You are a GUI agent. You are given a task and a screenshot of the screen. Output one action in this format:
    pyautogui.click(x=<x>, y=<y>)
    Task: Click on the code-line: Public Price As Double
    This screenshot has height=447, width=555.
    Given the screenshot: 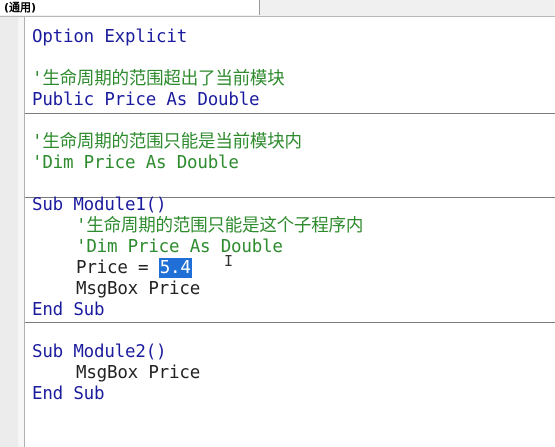 What is the action you would take?
    pyautogui.click(x=289, y=100)
    